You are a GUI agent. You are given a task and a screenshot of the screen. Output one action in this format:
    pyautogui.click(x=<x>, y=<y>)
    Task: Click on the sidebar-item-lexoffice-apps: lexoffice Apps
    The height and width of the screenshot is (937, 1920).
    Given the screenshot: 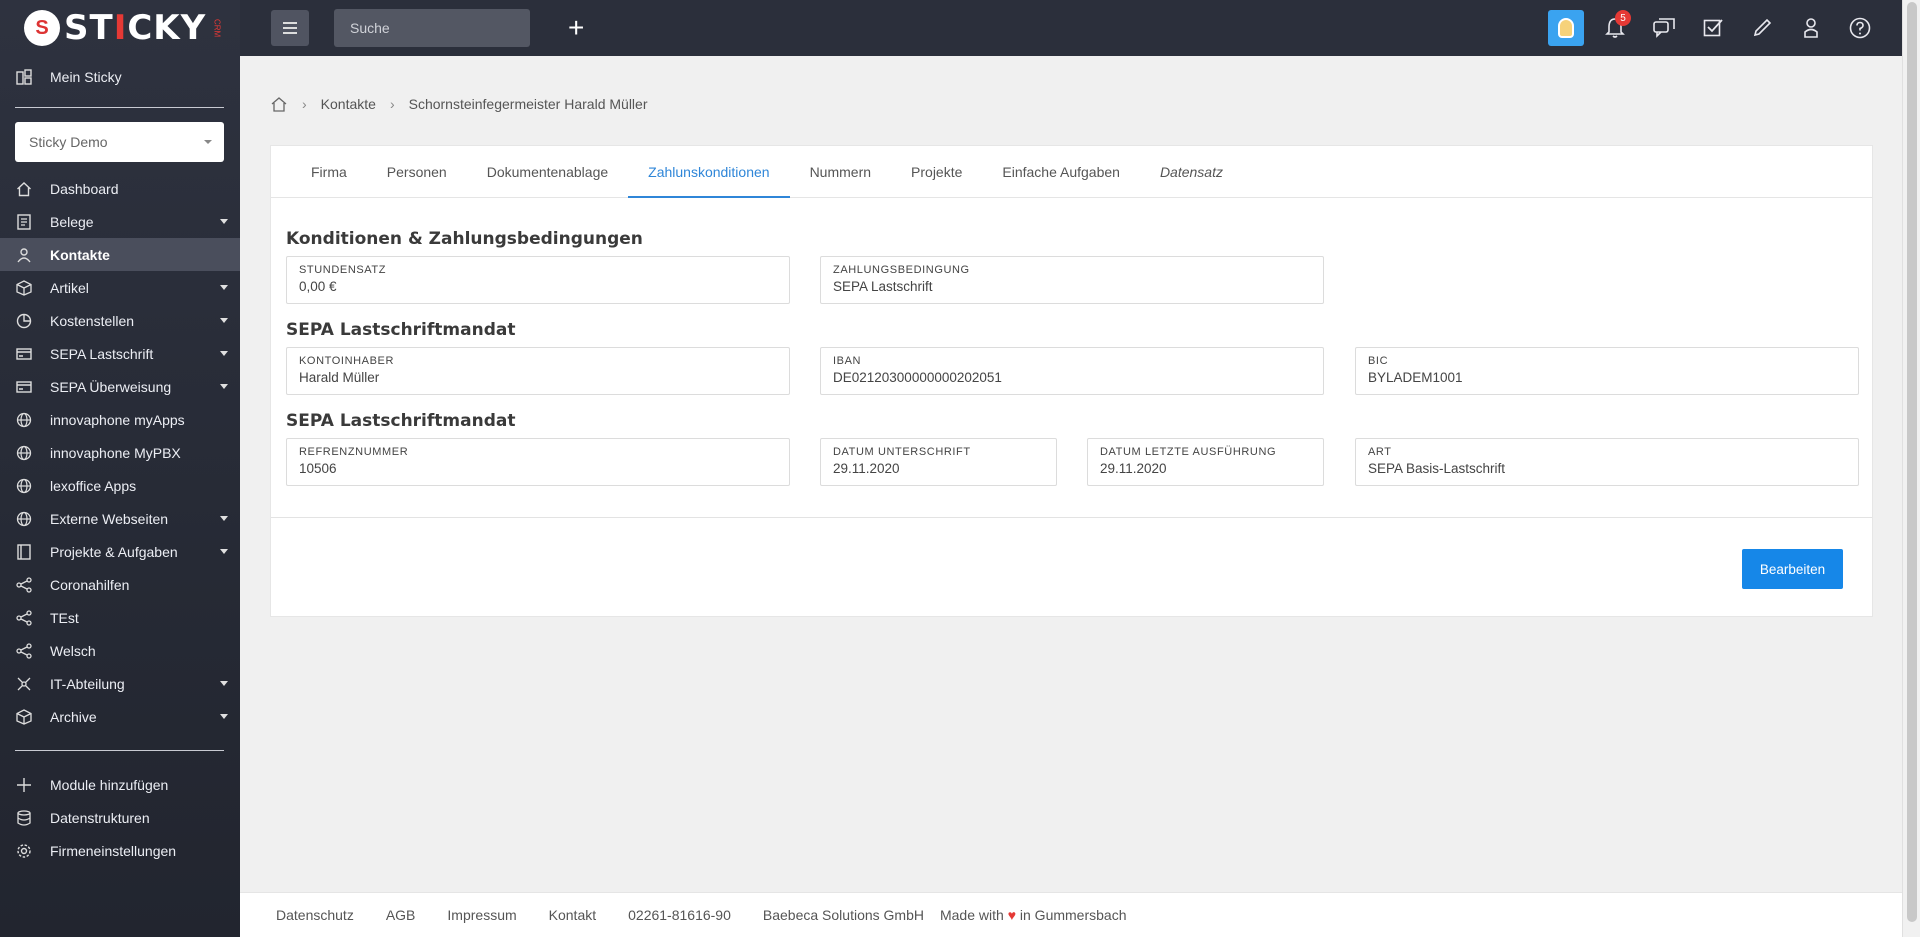 What is the action you would take?
    pyautogui.click(x=120, y=485)
    